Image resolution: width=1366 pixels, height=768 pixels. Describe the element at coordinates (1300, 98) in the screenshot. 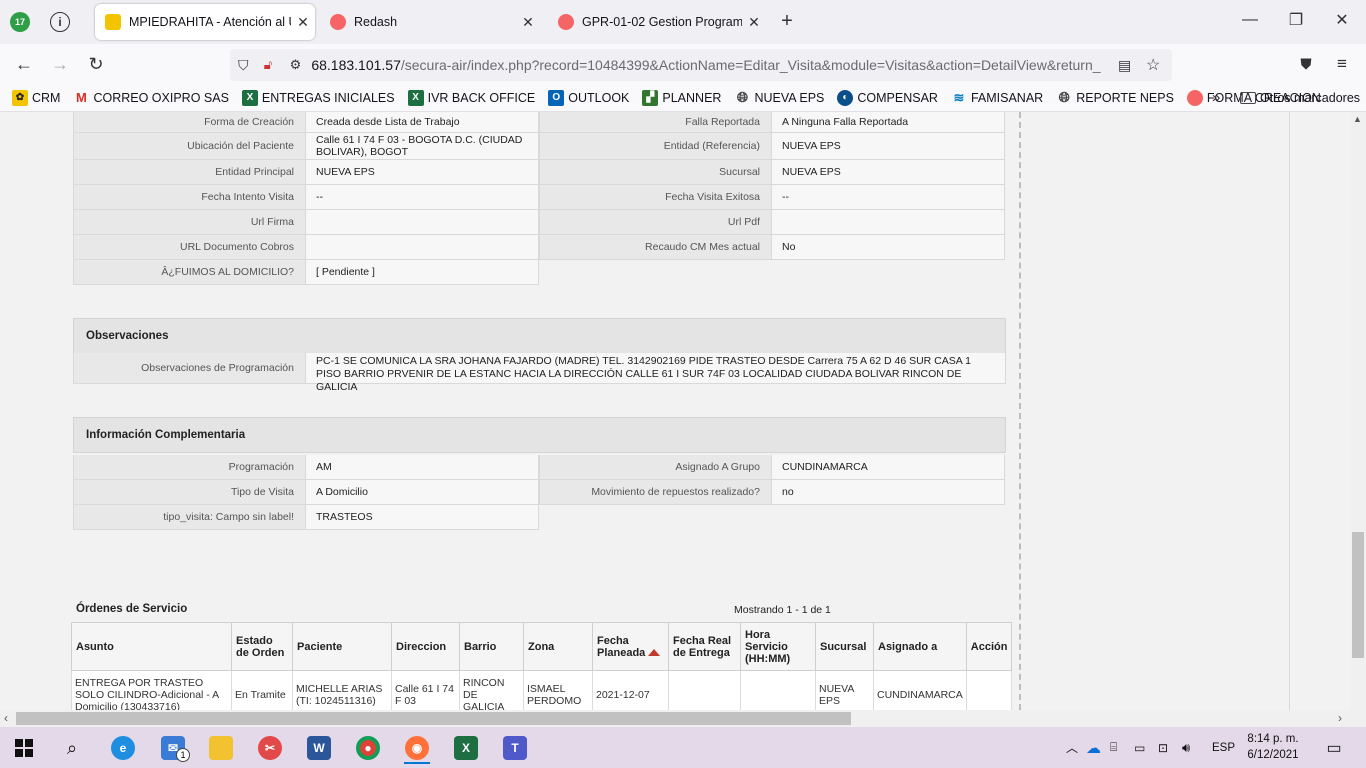

I see `other-bookmarks: Otros marcadores` at that location.